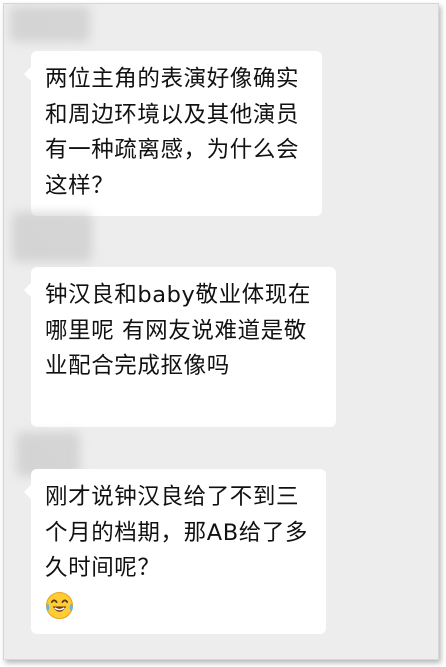 The width and height of the screenshot is (446, 667). What do you see at coordinates (177, 532) in the screenshot?
I see `message-text: 刚才说钟汉良给了不到三个月的档期，那AB给了多久时间呢？` at bounding box center [177, 532].